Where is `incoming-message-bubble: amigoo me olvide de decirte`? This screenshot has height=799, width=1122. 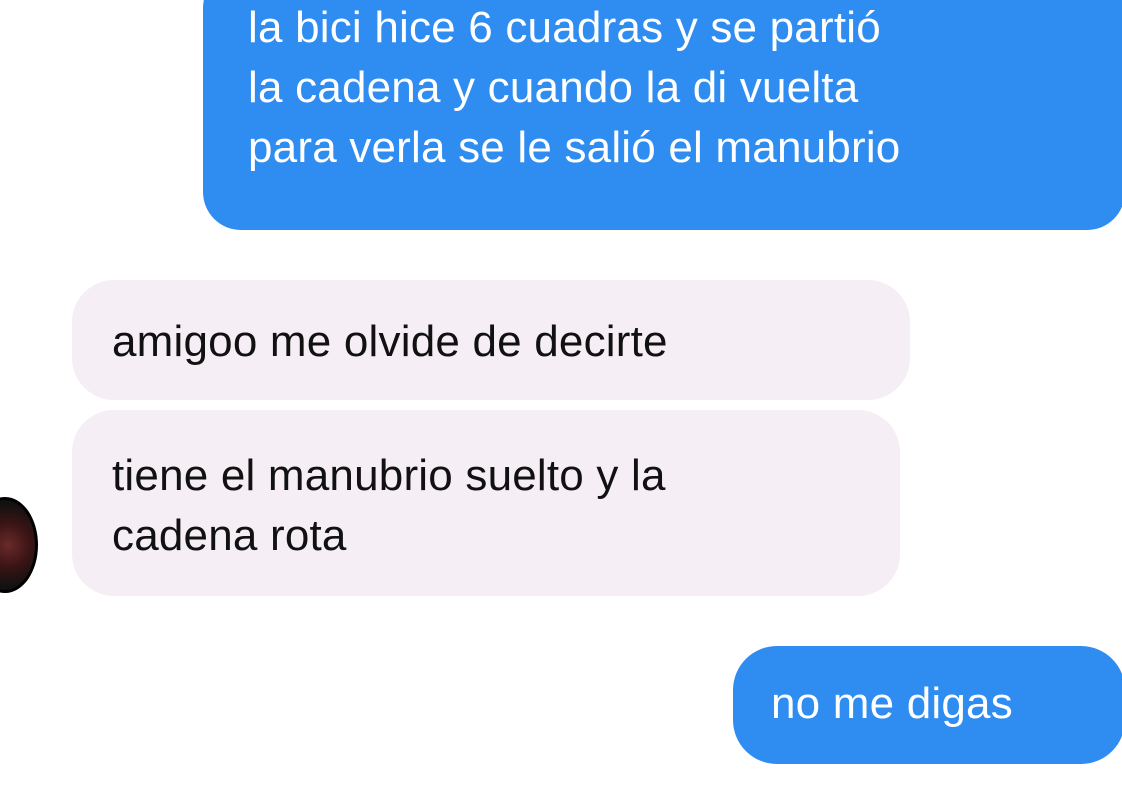 incoming-message-bubble: amigoo me olvide de decirte is located at coordinates (491, 340).